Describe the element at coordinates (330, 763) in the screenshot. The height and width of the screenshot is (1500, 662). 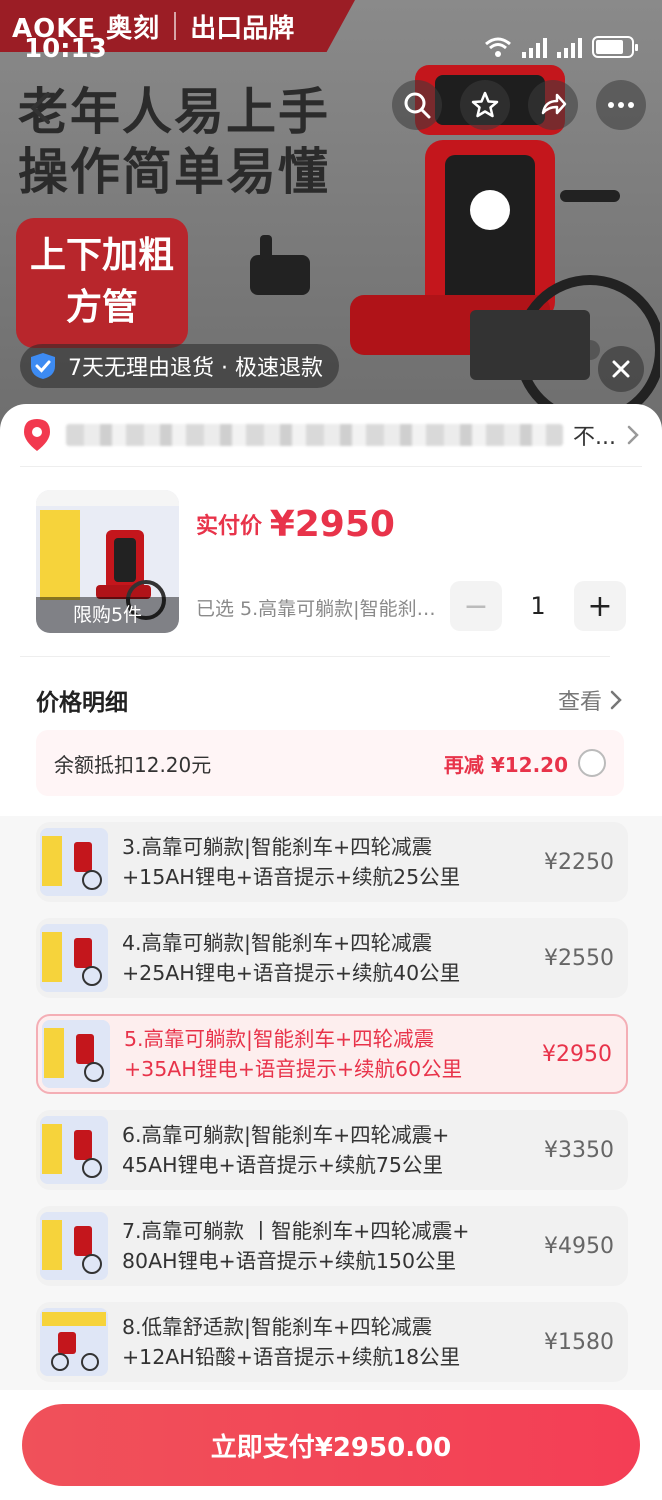
I see `balance-deduction: 余额抵扣12.20元 再减 ¥12.20` at that location.